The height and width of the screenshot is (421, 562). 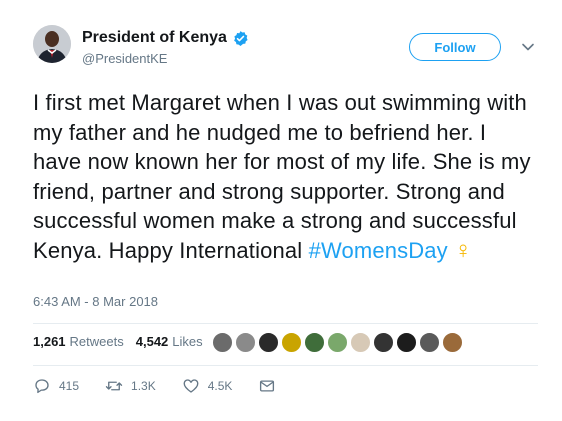 I want to click on stats-row: 1,261 Retweets 4,542 Likes, so click(x=118, y=341).